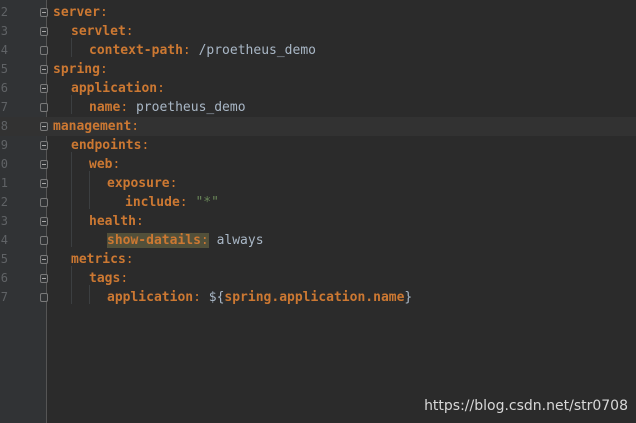 The height and width of the screenshot is (423, 636). Describe the element at coordinates (318, 164) in the screenshot. I see `code-line: 0 web:` at that location.